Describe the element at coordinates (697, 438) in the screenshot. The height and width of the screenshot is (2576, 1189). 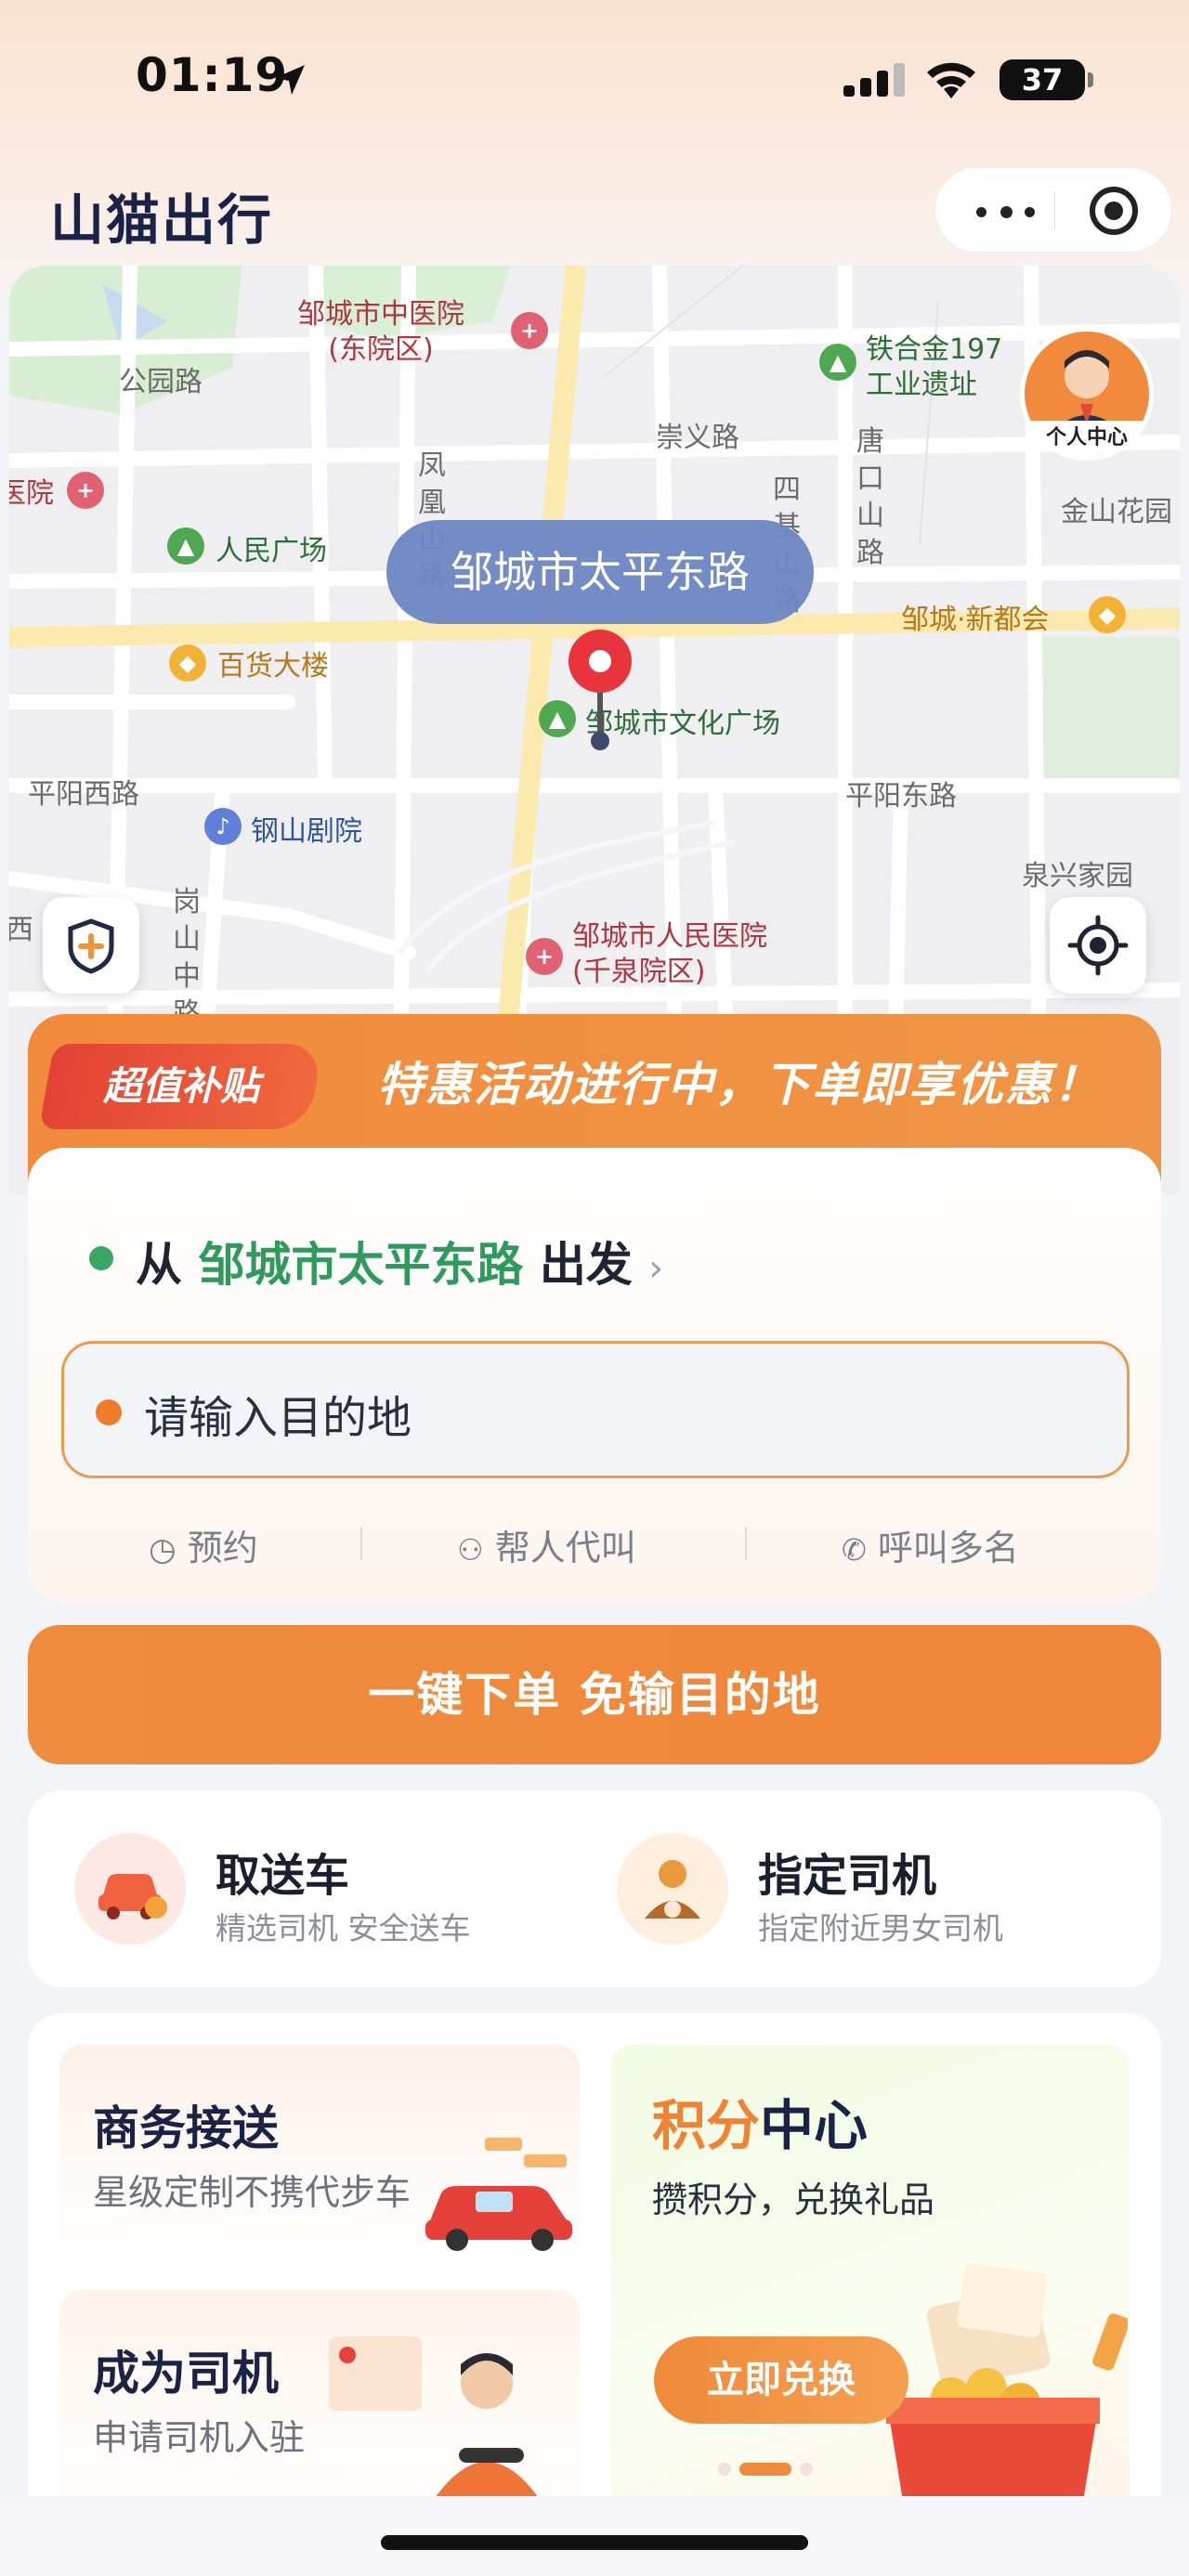
I see `road-chongyi: 崇义路` at that location.